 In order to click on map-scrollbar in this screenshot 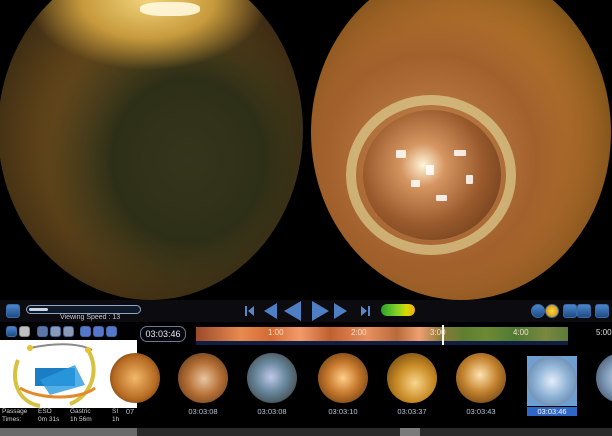, I will do `click(68, 432)`.